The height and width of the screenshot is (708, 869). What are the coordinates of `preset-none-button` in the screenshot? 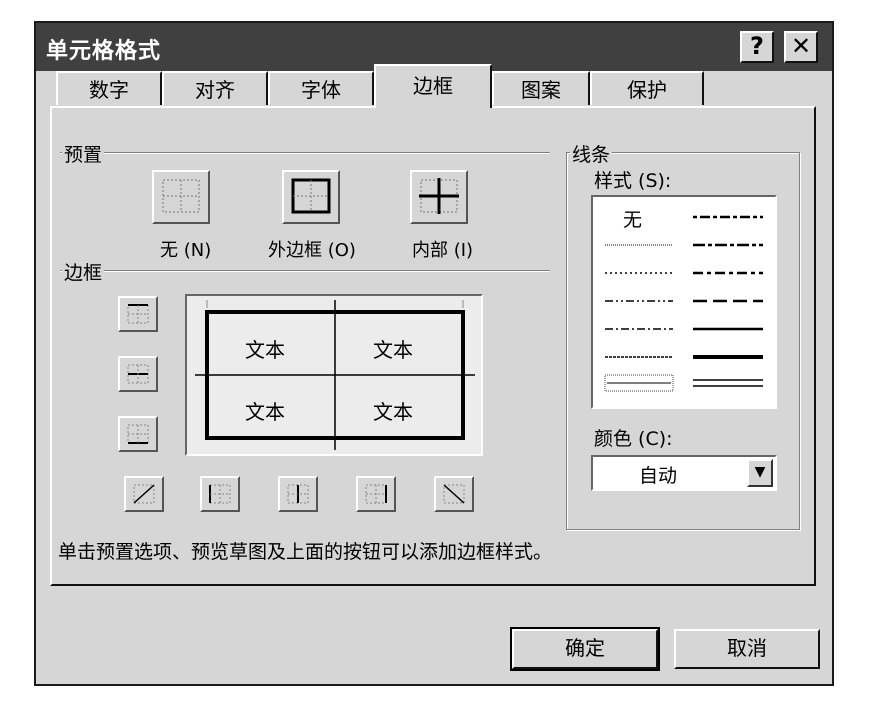 It's located at (181, 197).